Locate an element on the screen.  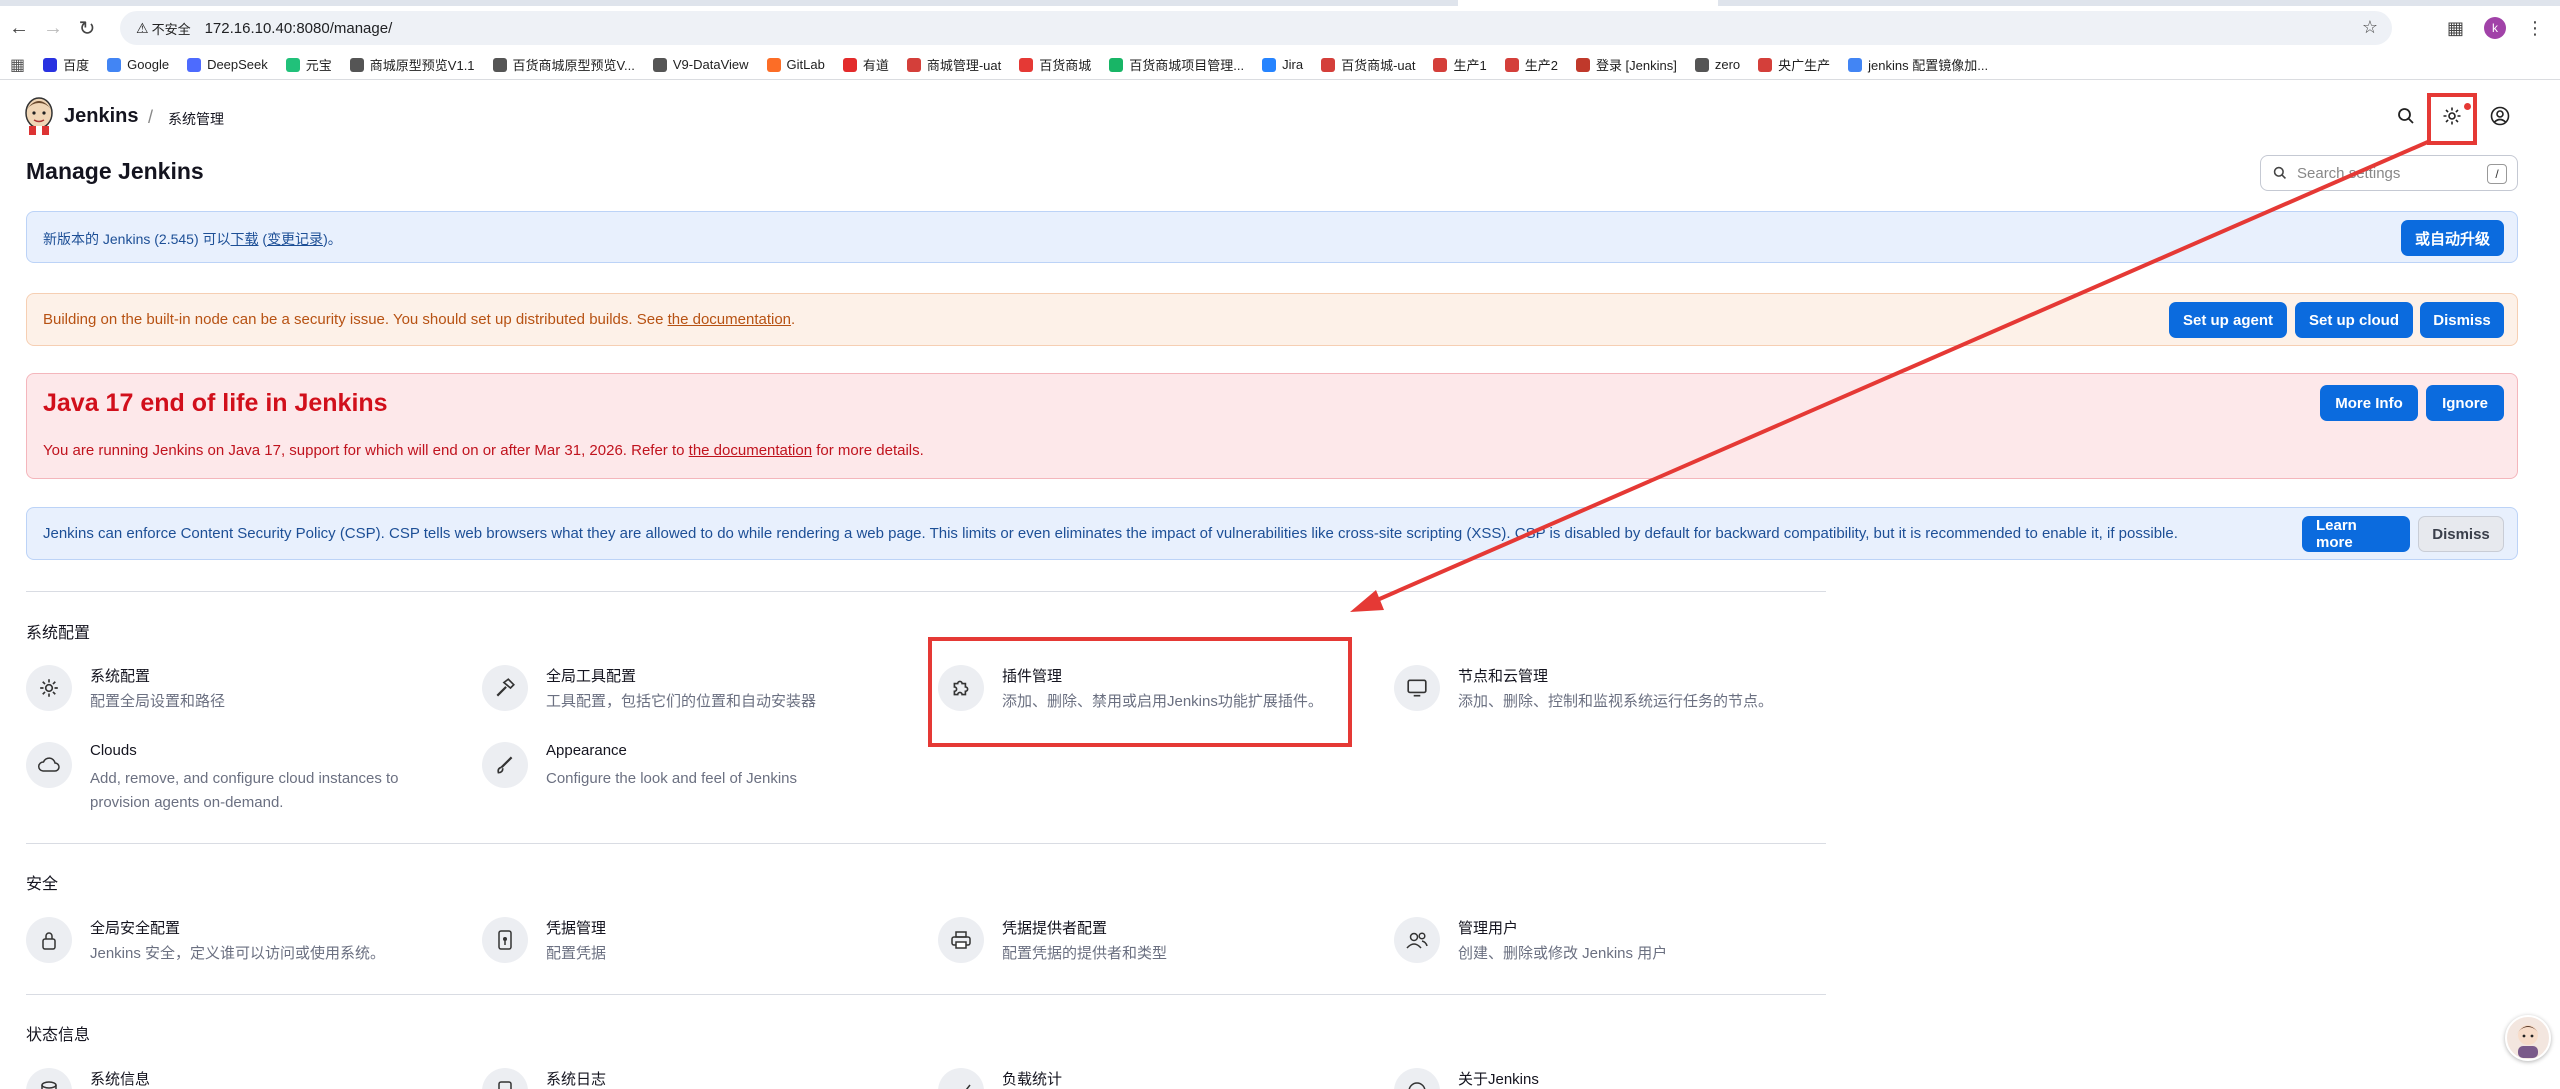
bookmark-item: 百货商城 is located at coordinates (1055, 64).